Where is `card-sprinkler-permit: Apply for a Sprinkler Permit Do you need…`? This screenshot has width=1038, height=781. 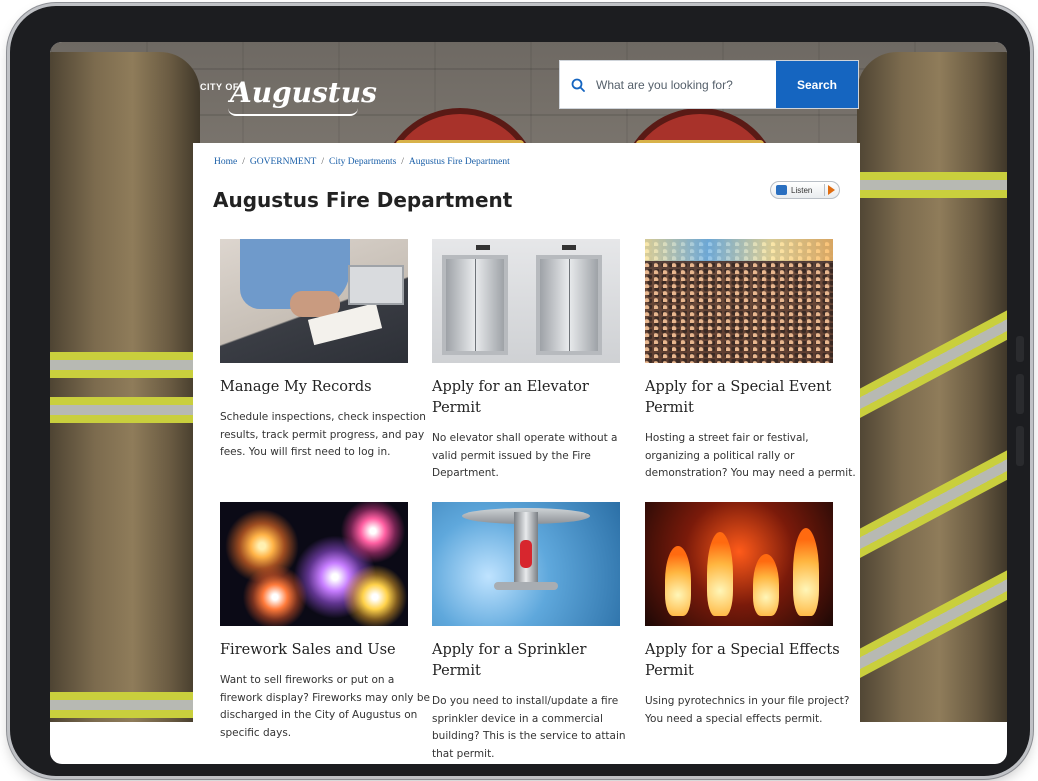
card-sprinkler-permit: Apply for a Sprinkler Permit Do you need… is located at coordinates (529, 632).